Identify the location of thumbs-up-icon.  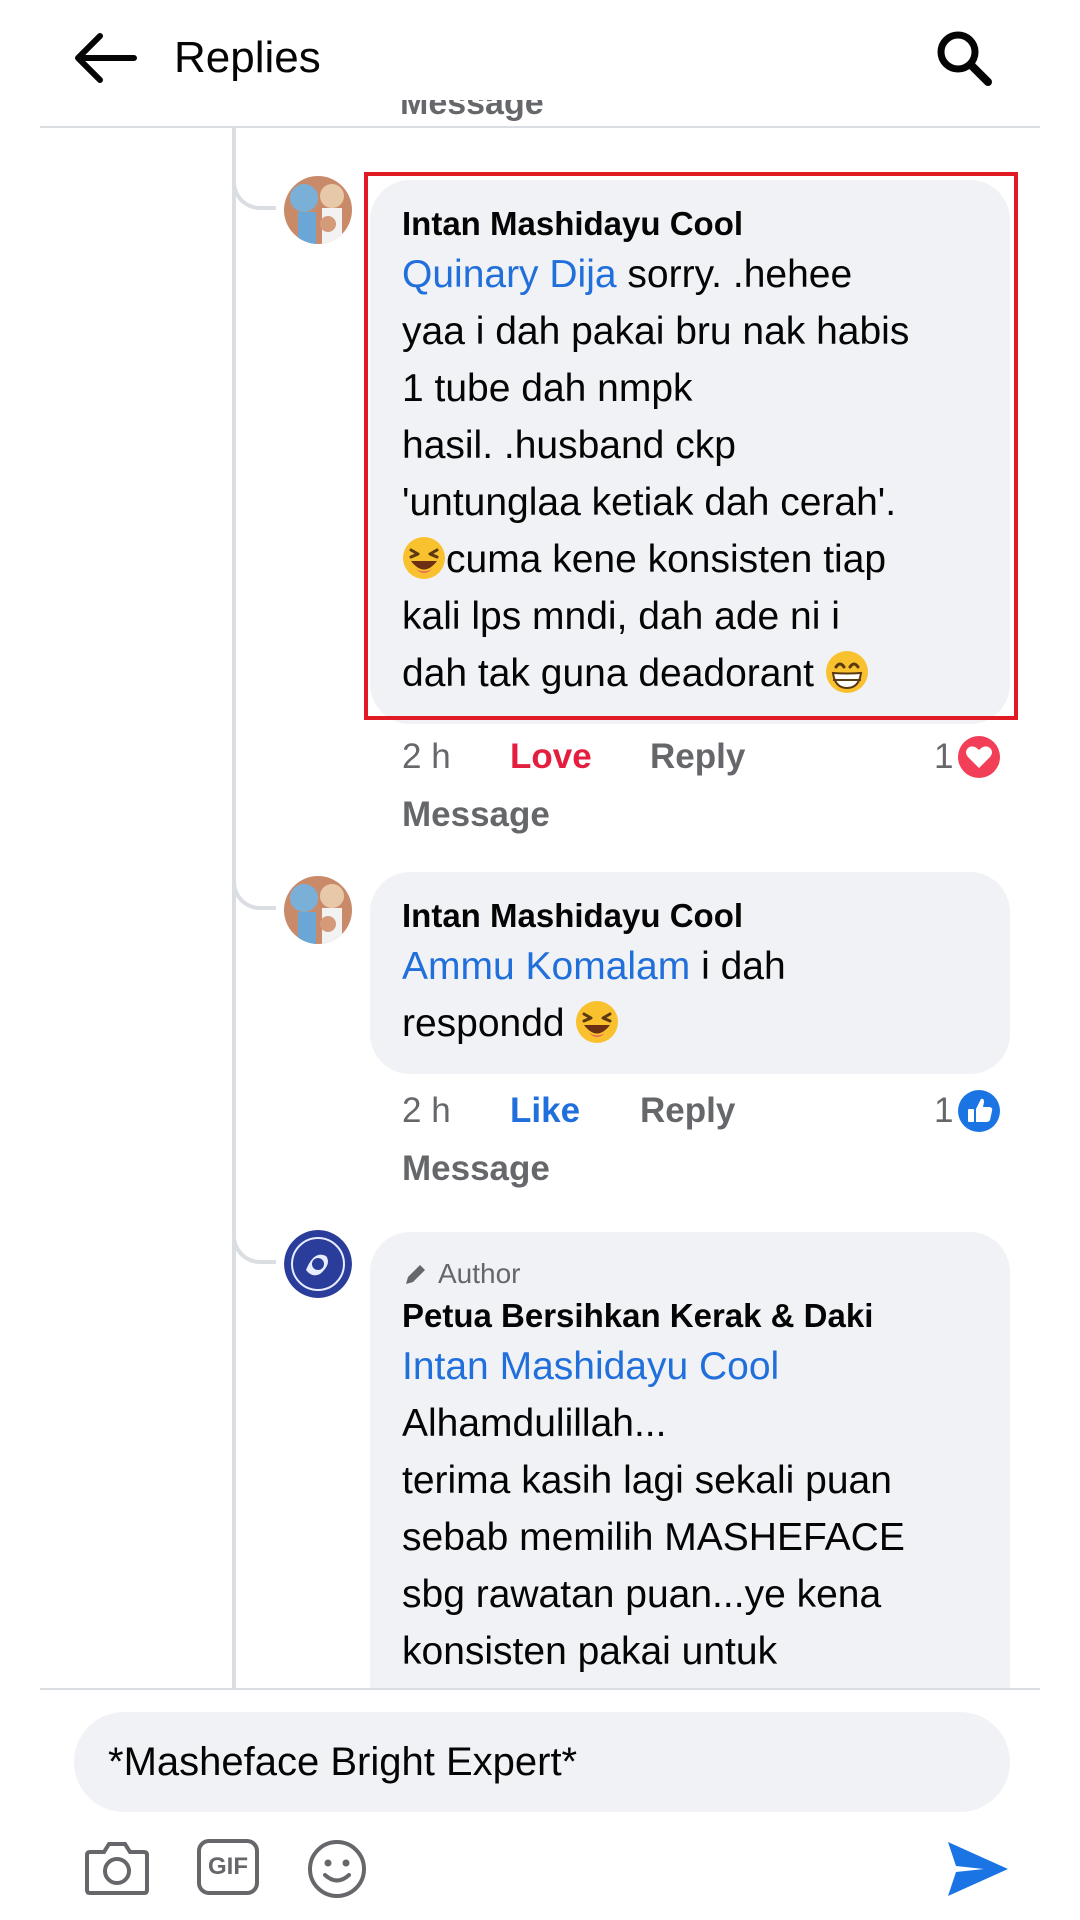
(979, 1111).